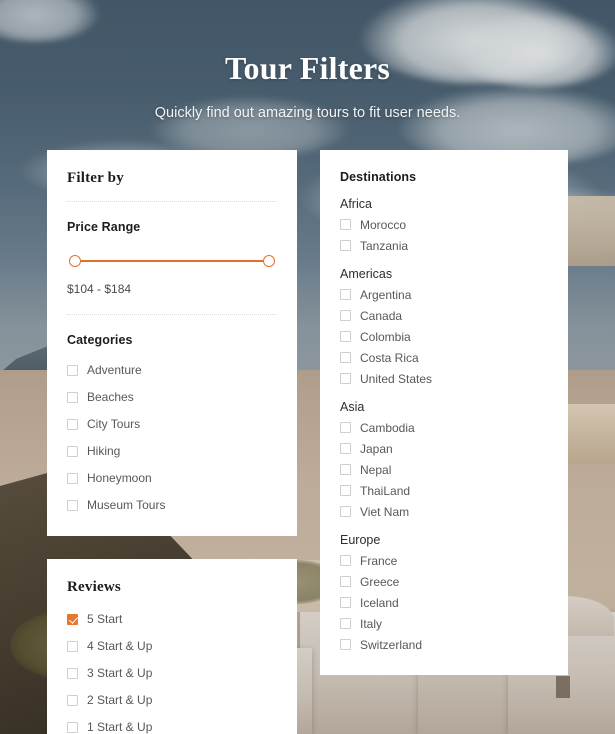 This screenshot has width=615, height=734. What do you see at coordinates (444, 582) in the screenshot?
I see `checkbox-row: Greece` at bounding box center [444, 582].